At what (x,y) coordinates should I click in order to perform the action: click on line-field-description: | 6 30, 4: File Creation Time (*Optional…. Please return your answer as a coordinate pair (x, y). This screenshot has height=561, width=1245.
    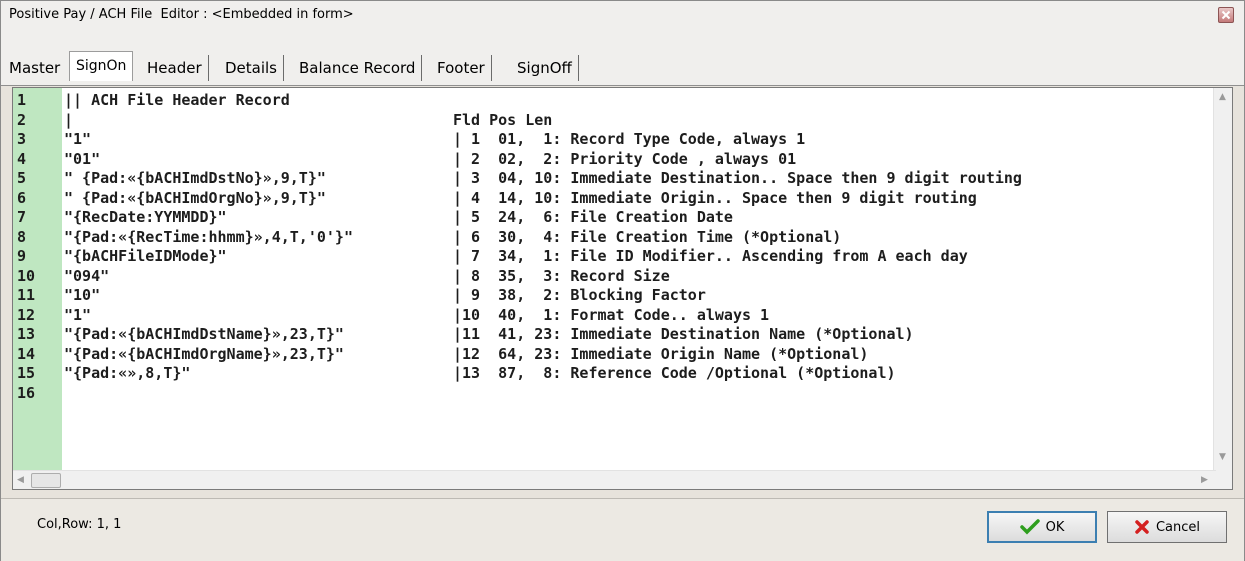
    Looking at the image, I should click on (647, 236).